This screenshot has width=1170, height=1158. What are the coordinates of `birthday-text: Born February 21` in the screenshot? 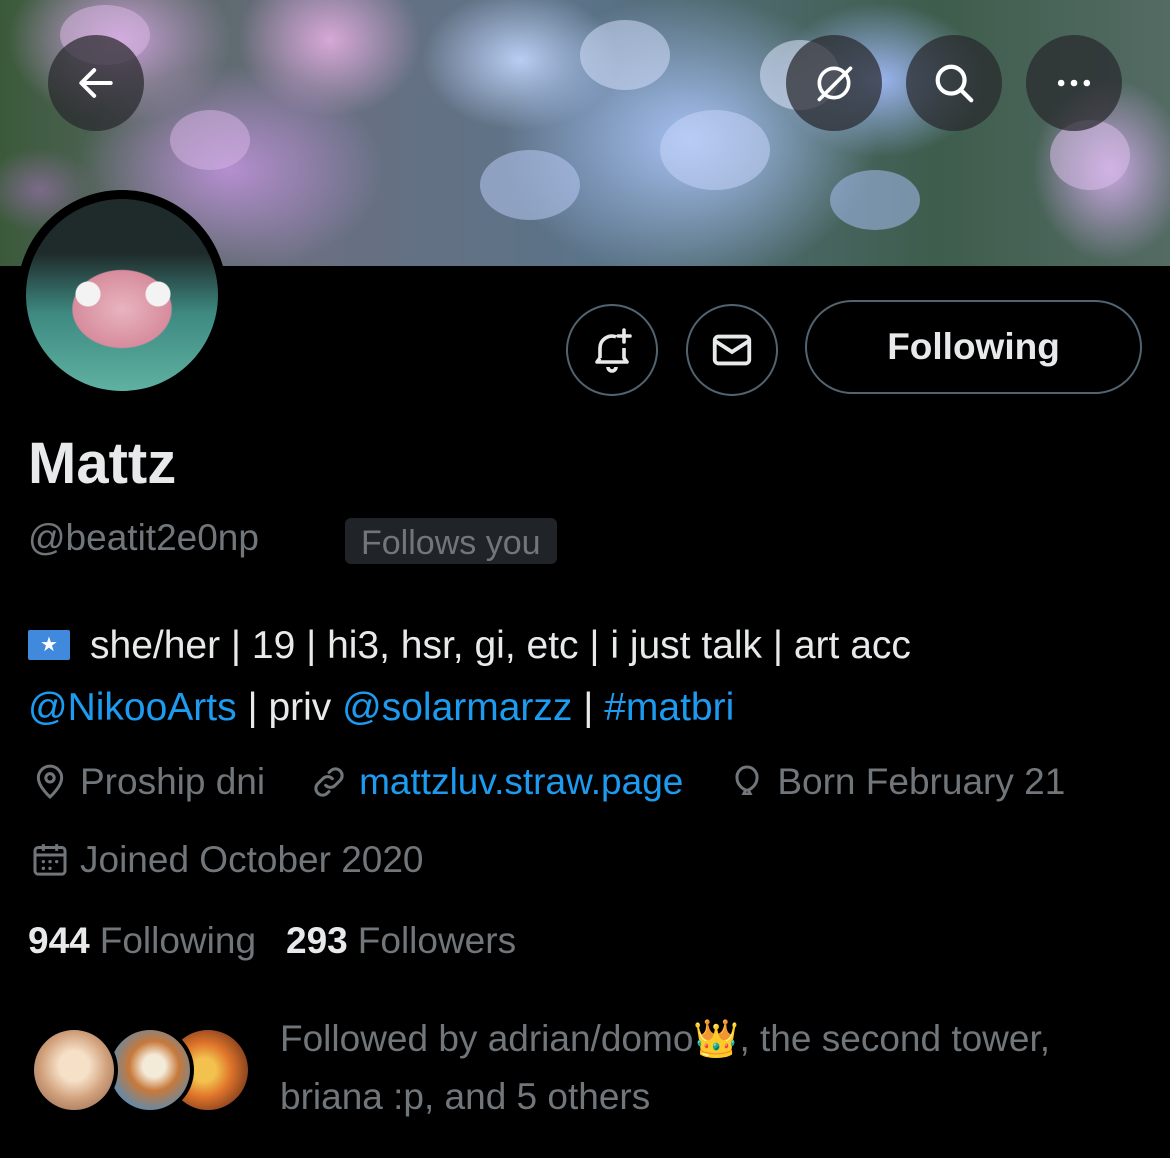 It's located at (921, 781).